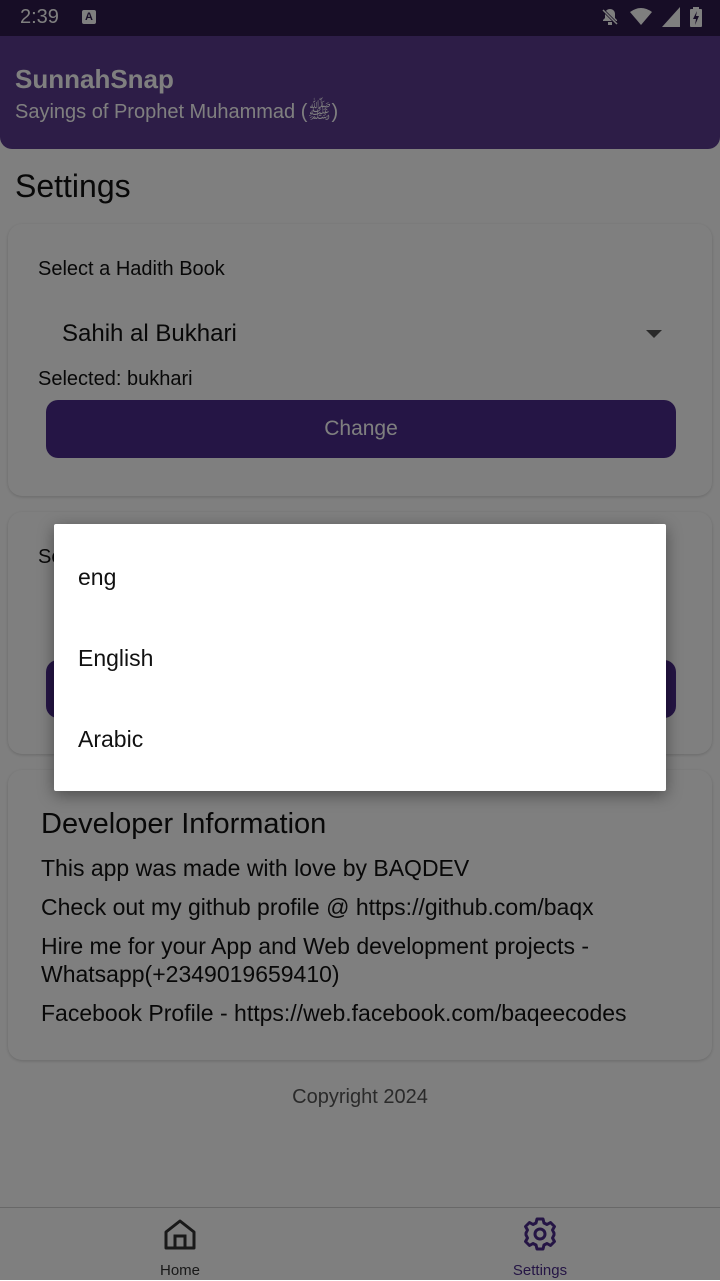  What do you see at coordinates (116, 658) in the screenshot?
I see `menu-item-label: English` at bounding box center [116, 658].